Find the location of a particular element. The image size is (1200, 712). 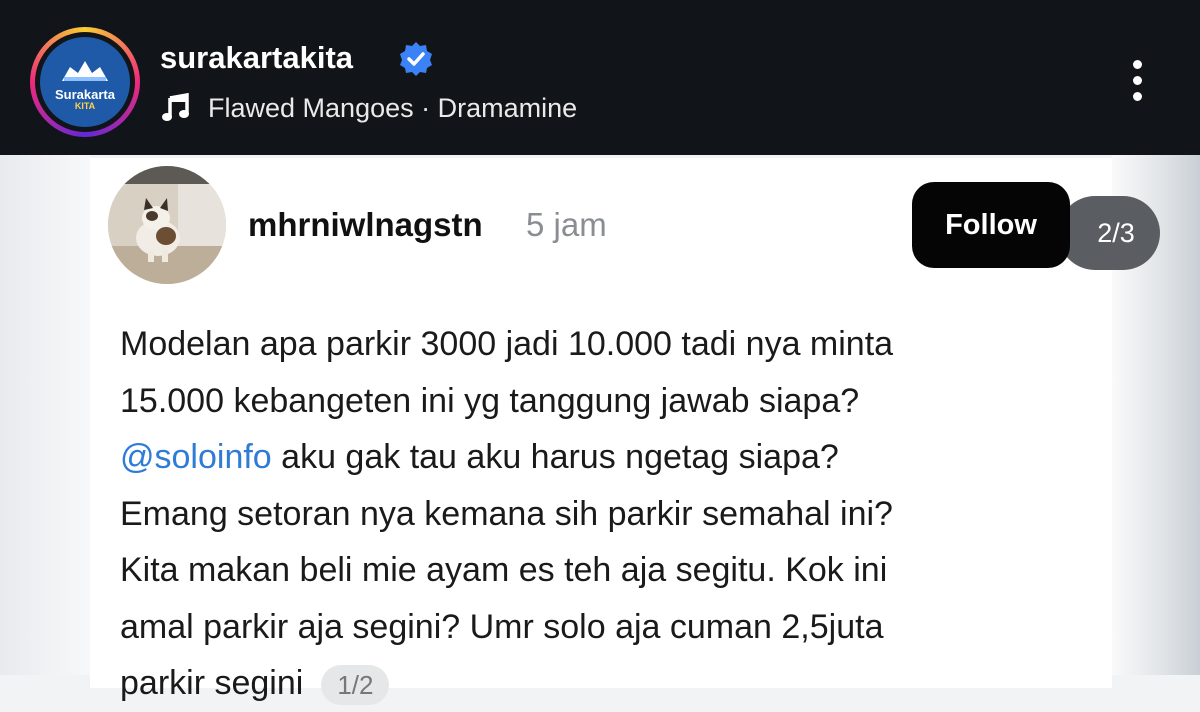

logo-subtitle: KITA is located at coordinates (85, 106).